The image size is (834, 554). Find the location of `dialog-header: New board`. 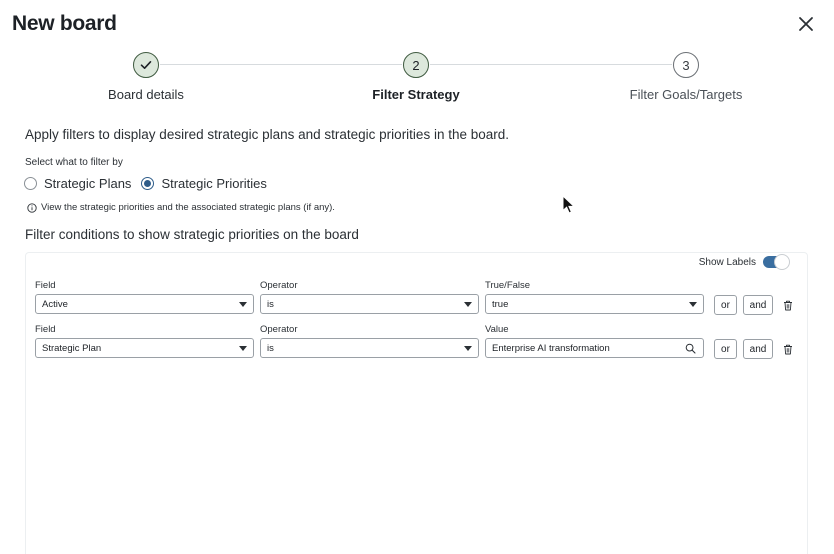

dialog-header: New board is located at coordinates (417, 24).